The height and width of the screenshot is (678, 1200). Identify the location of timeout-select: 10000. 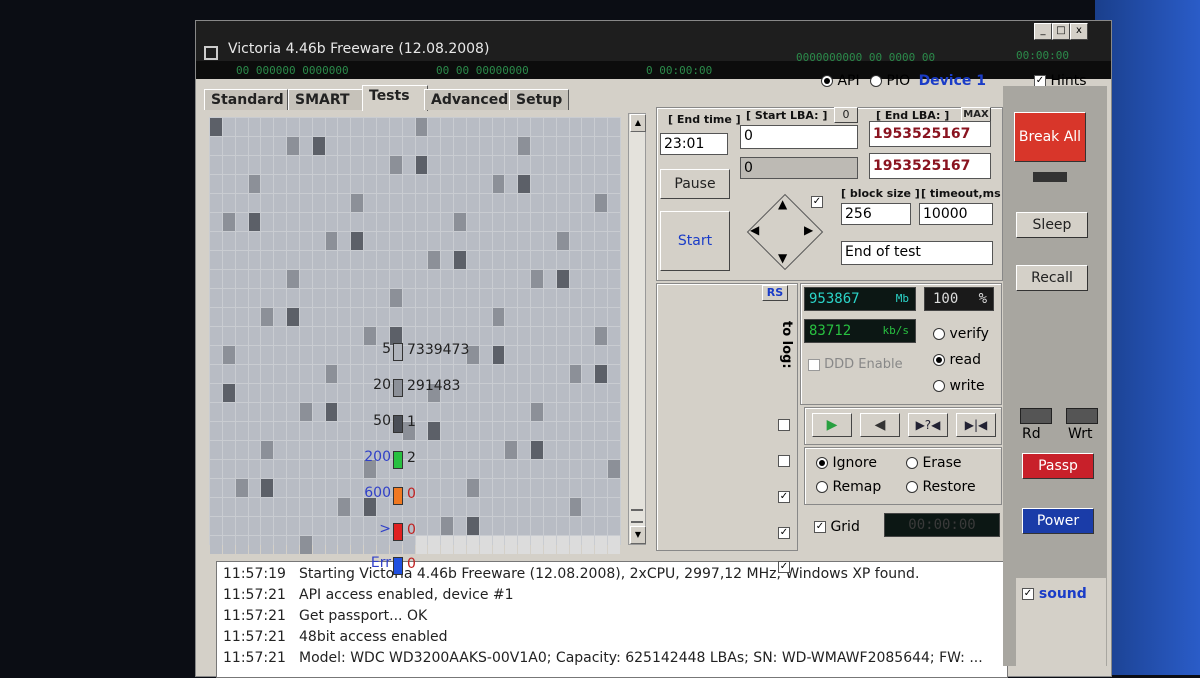
(956, 214).